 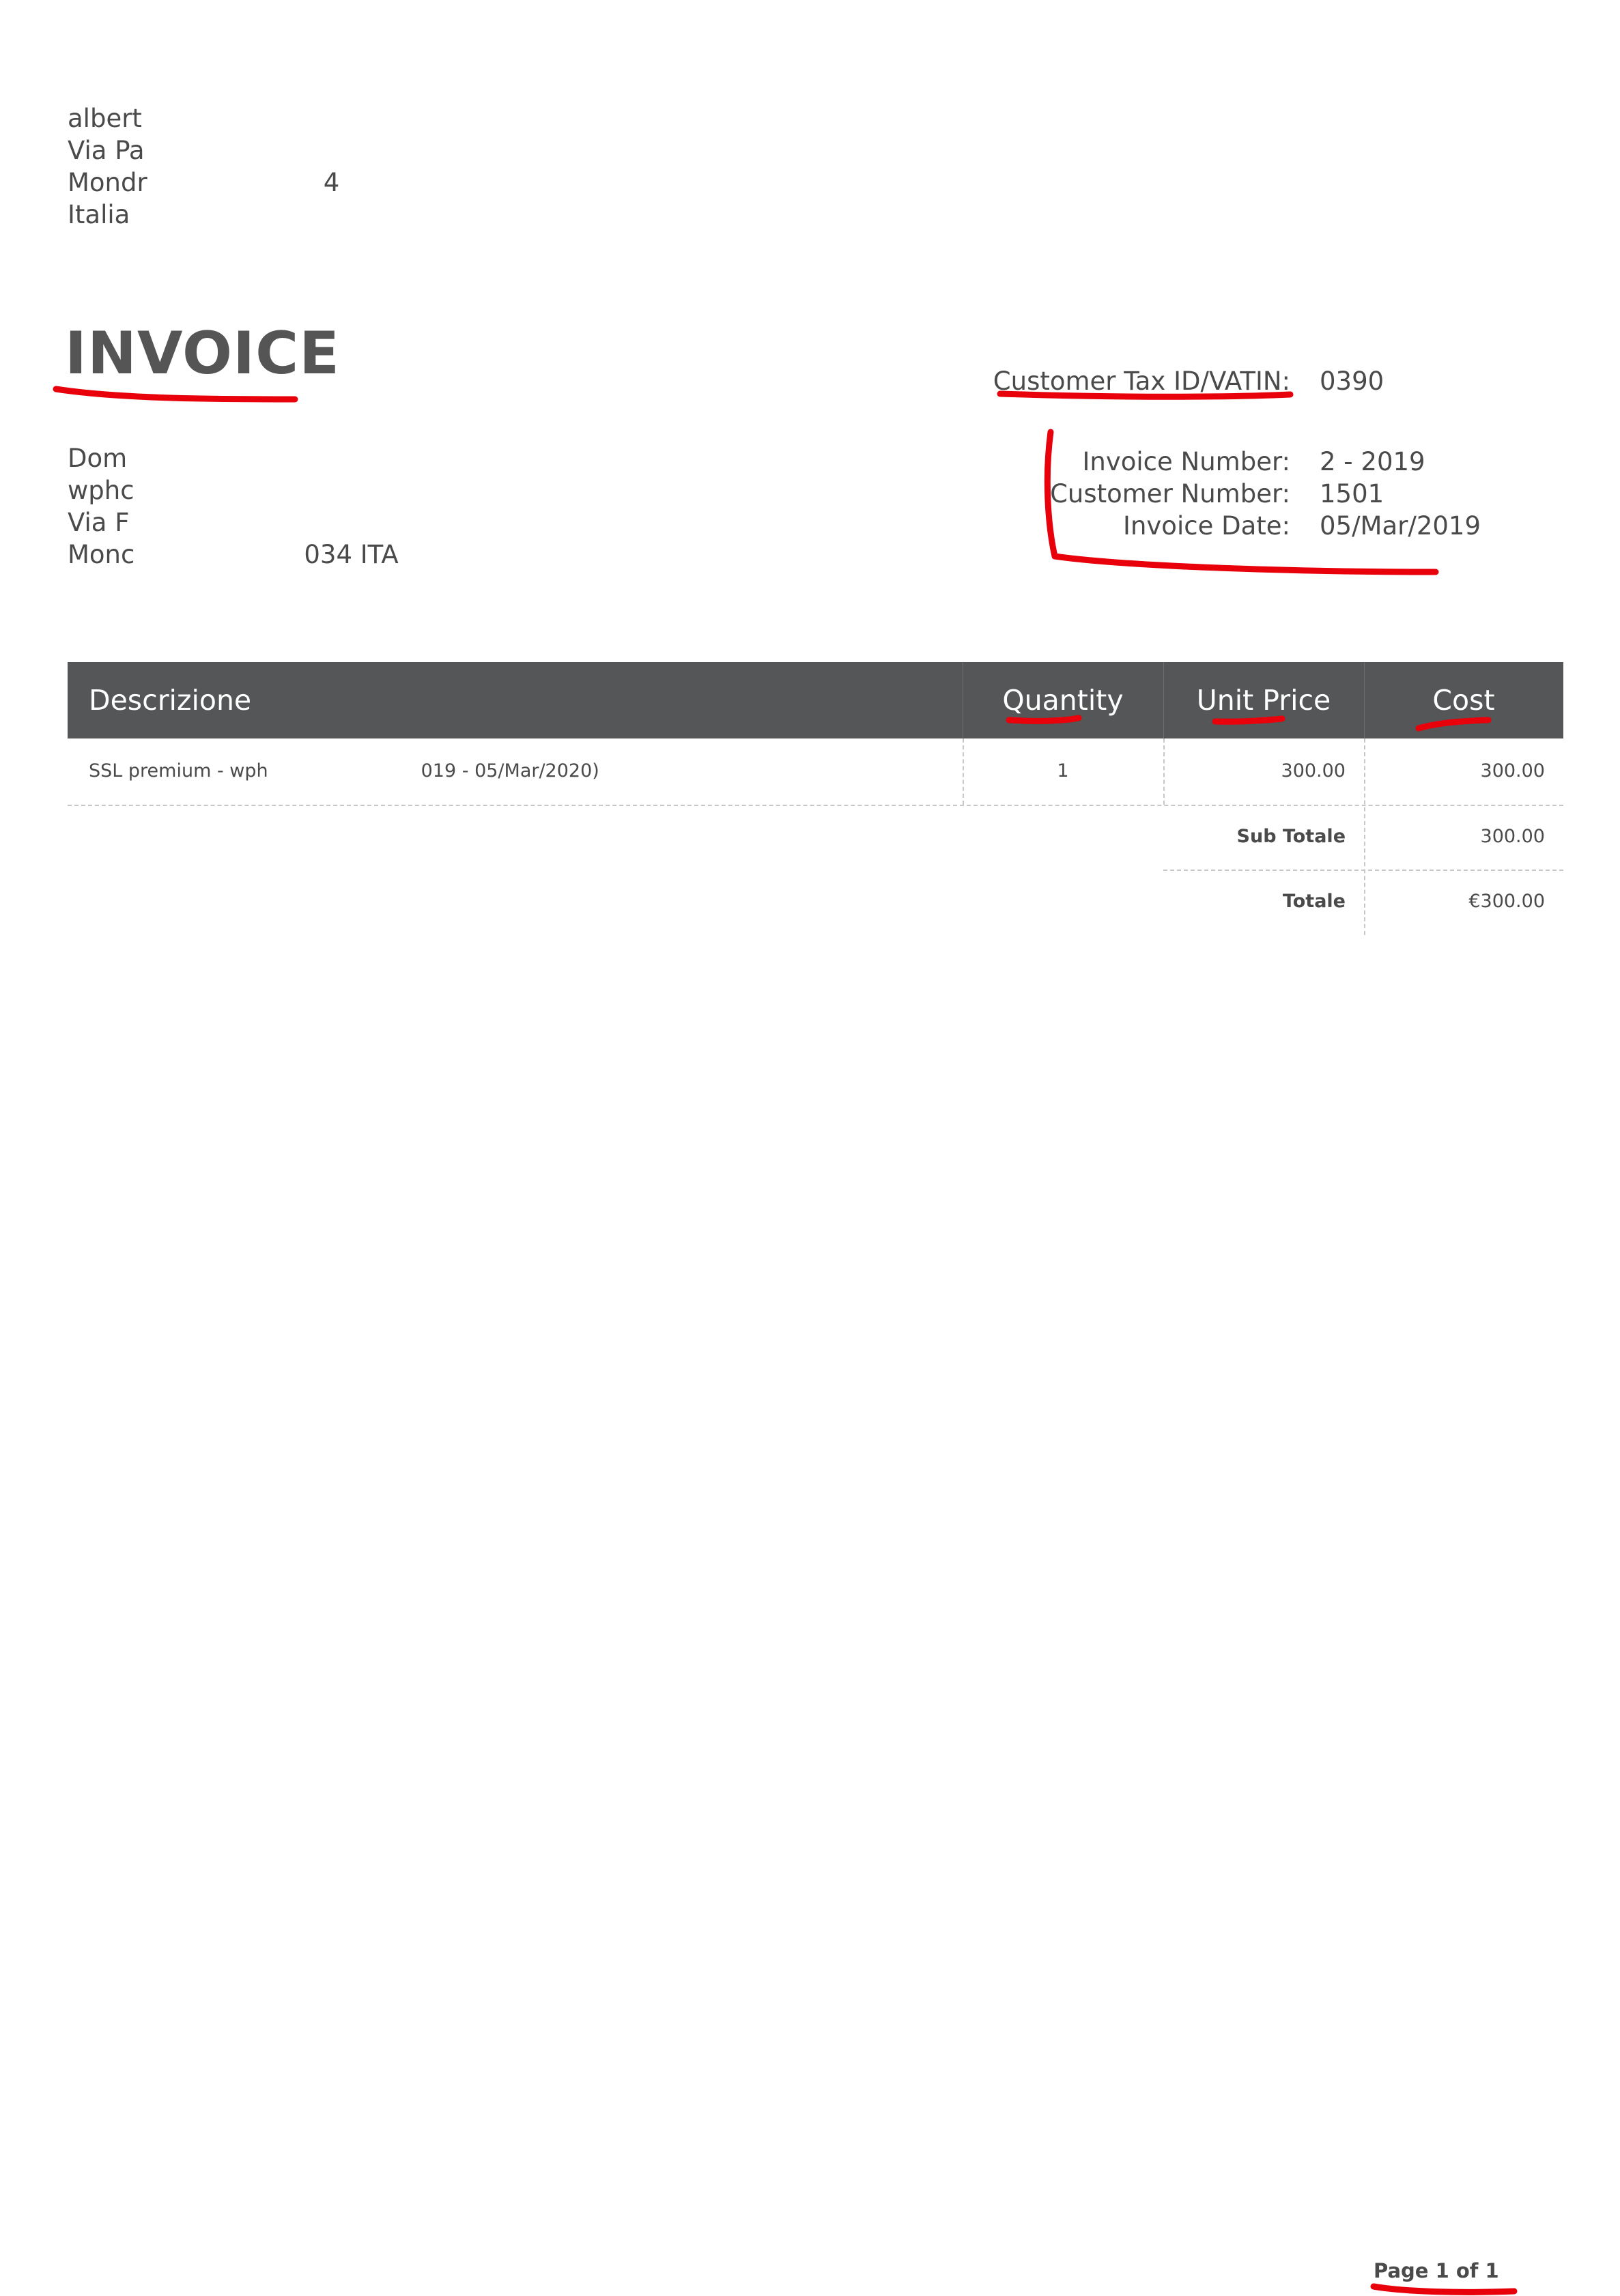 I want to click on underline-invoice-title, so click(x=175, y=395).